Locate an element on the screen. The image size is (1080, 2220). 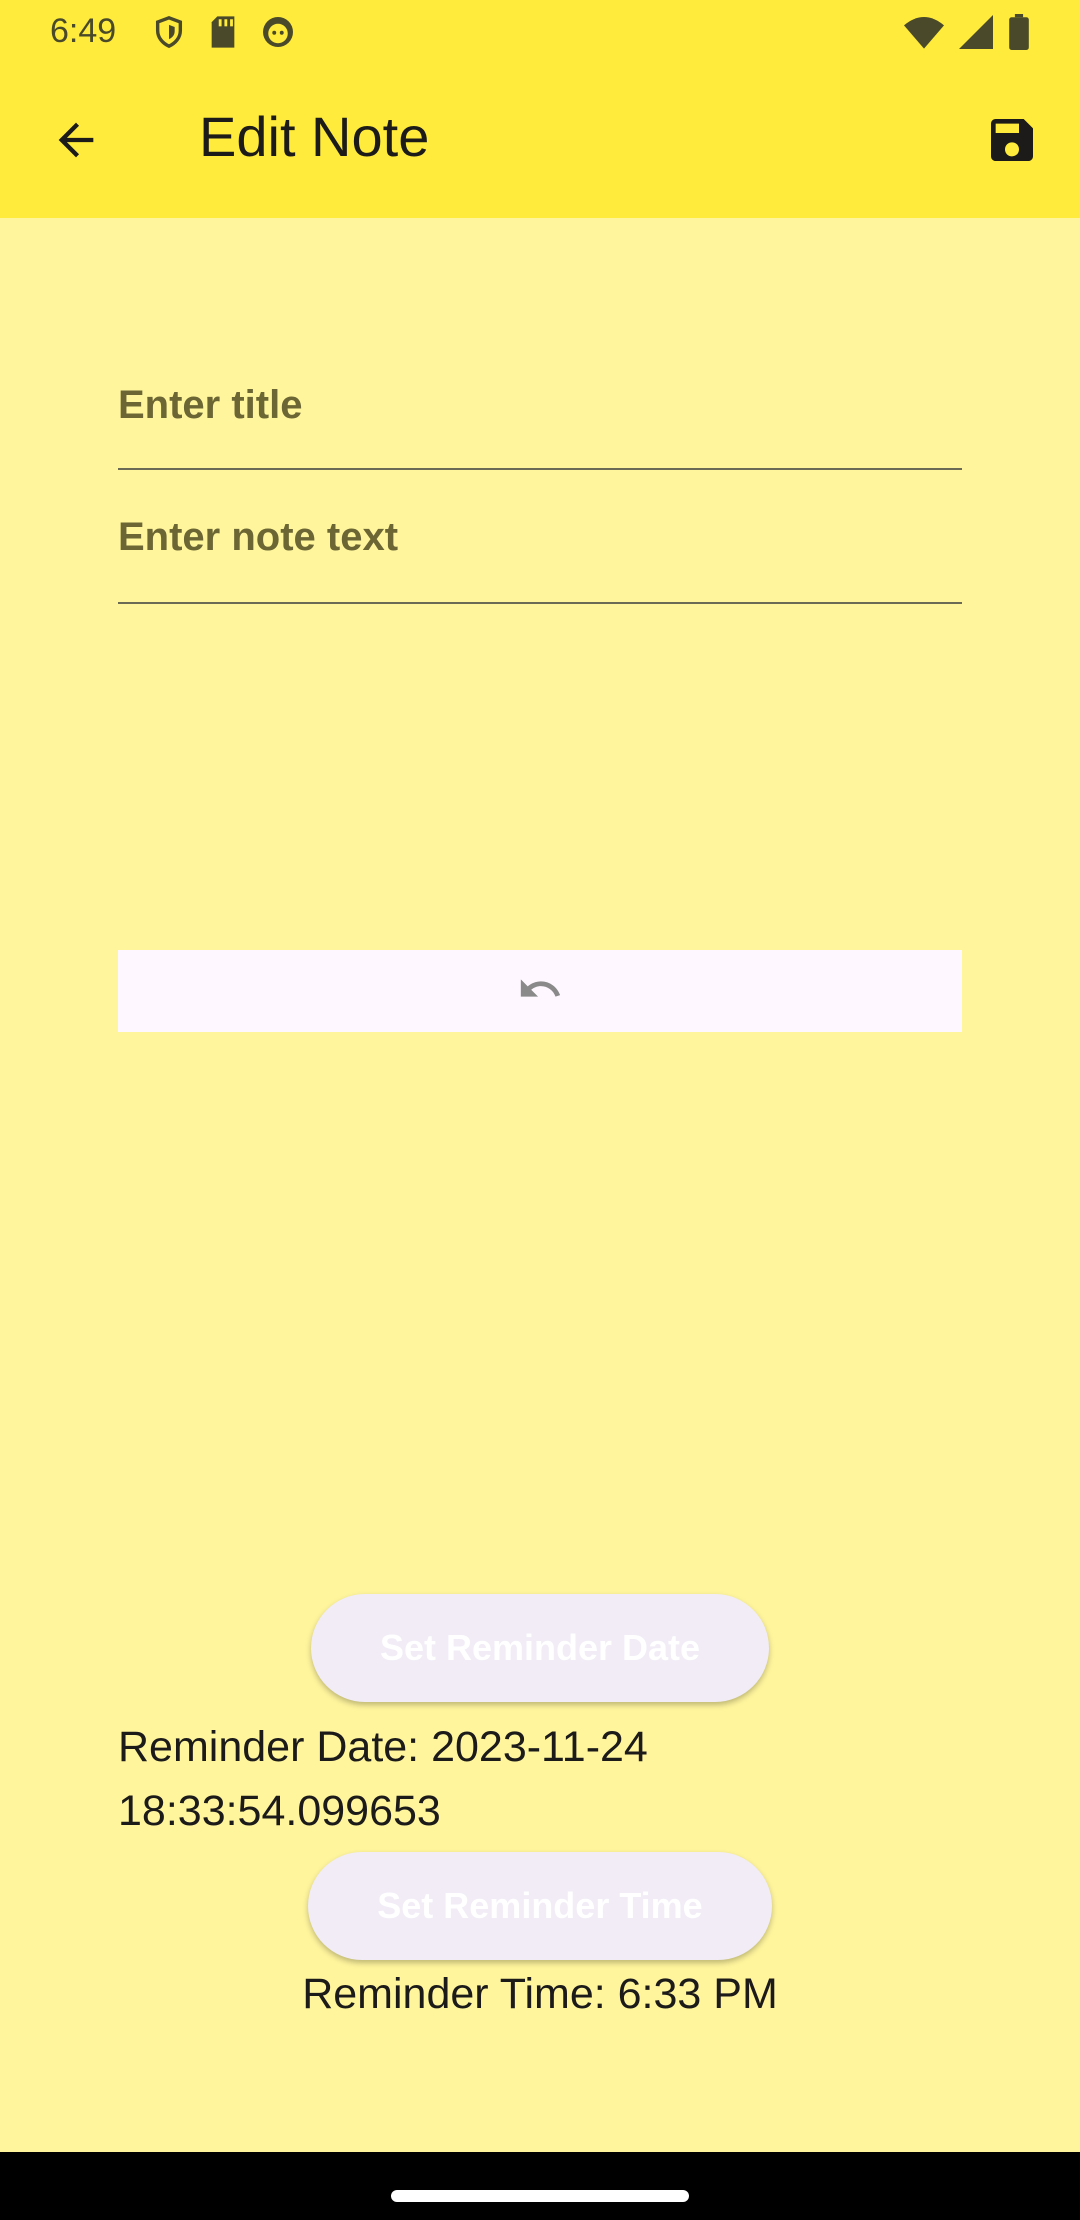
page-title: Edit Note is located at coordinates (314, 136).